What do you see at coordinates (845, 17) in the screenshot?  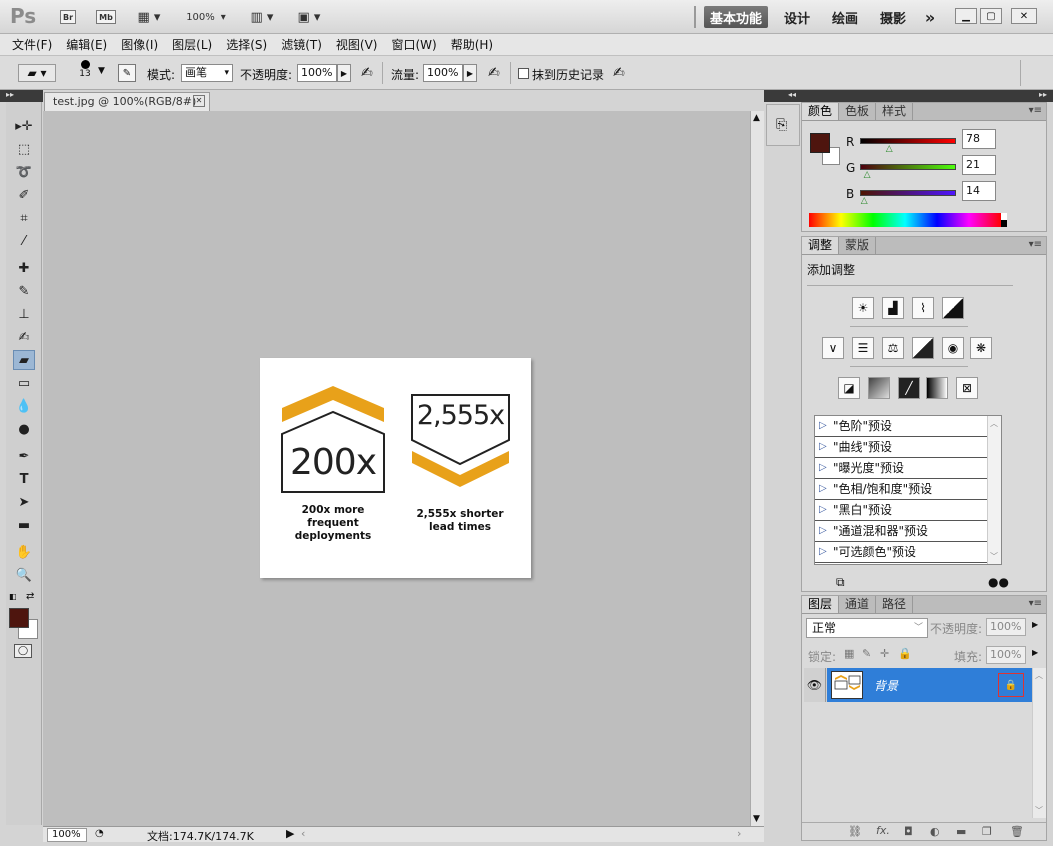 I see `workspace-painting: 绘画` at bounding box center [845, 17].